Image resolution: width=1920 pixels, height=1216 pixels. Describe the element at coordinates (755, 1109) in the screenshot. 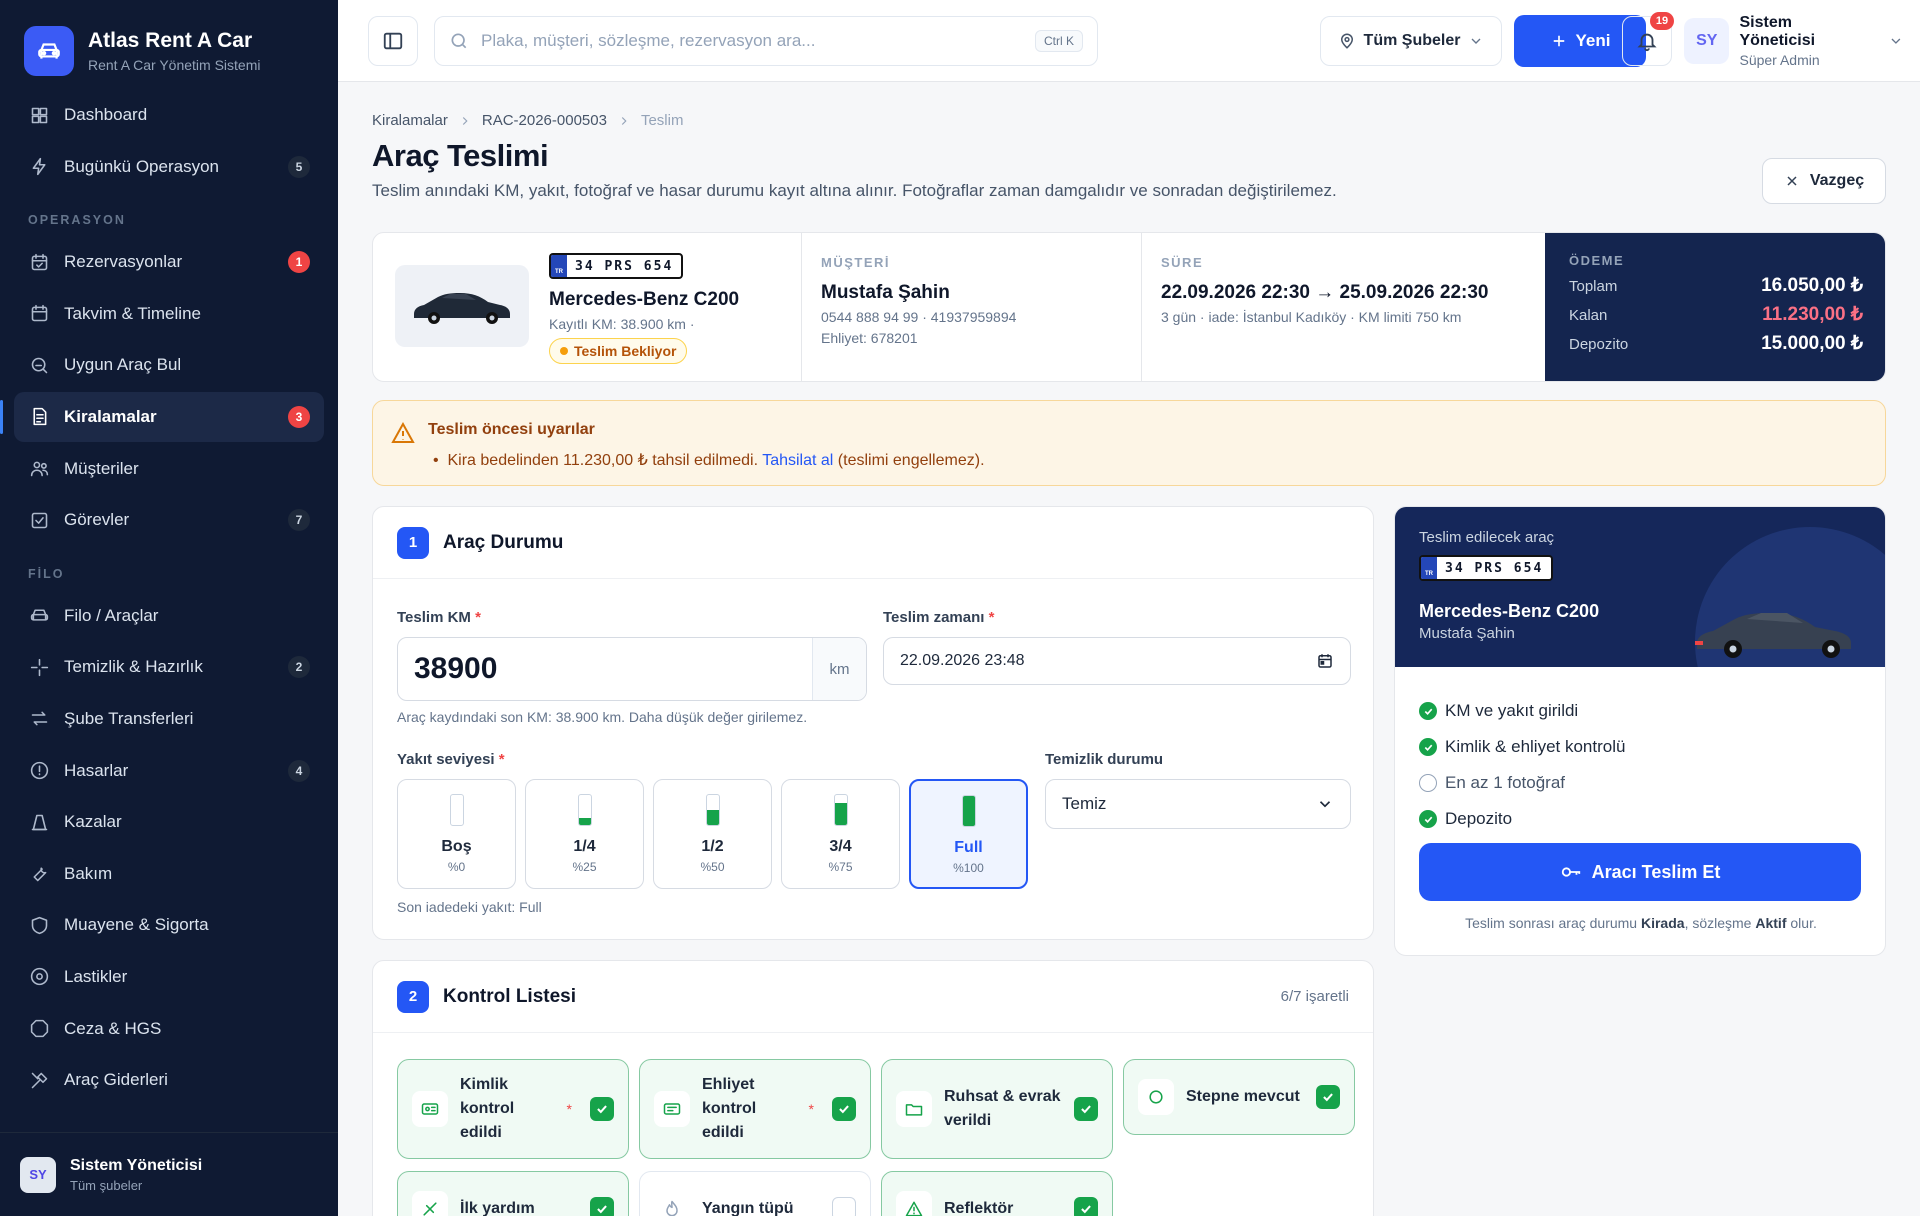

I see `checklist-item: Ehliyet kontrol edildi *` at that location.